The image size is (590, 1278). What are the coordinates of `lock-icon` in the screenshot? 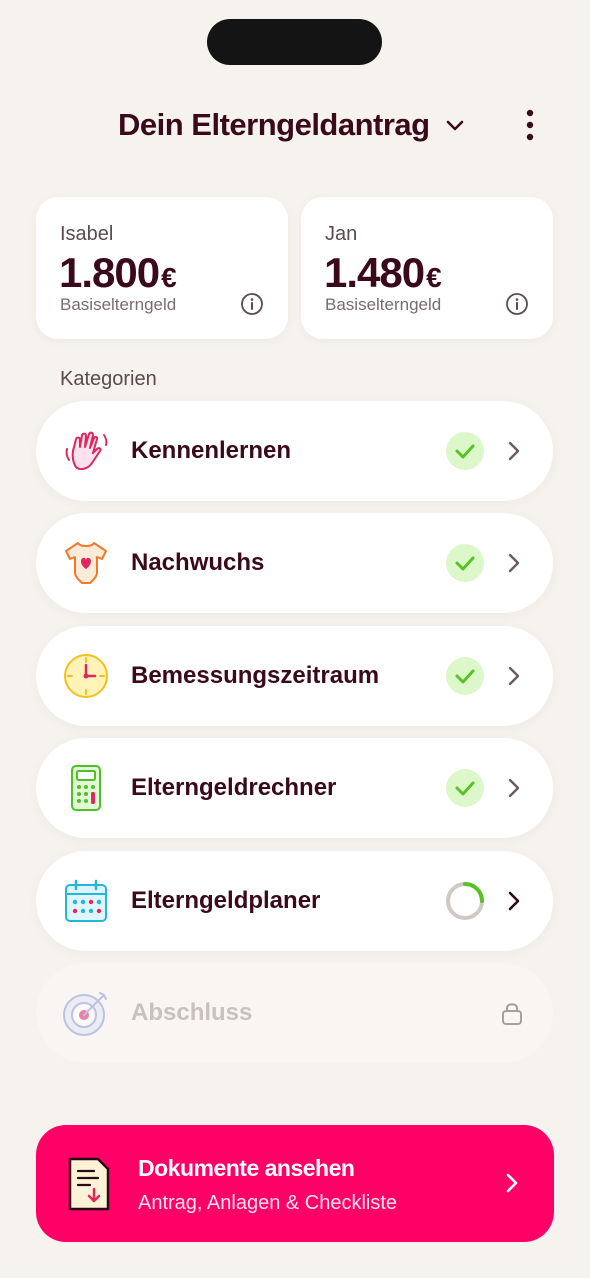 It's located at (512, 1013).